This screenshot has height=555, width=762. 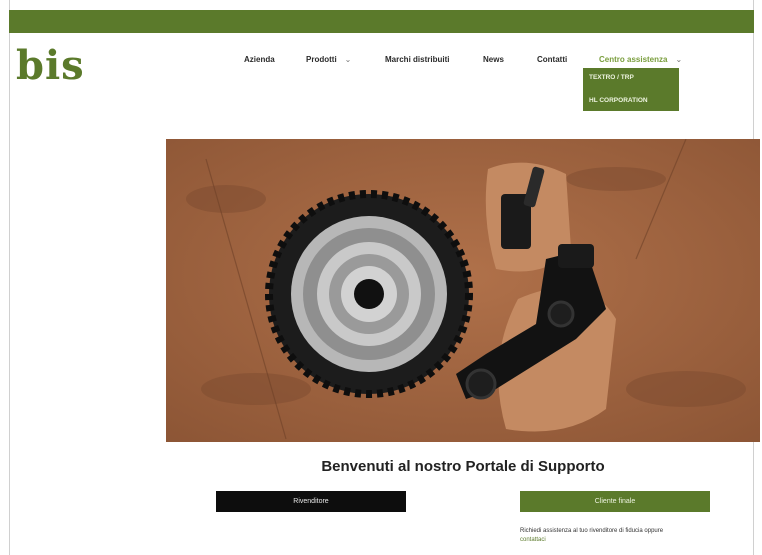 I want to click on nav-item-azienda: Azienda, so click(x=259, y=60).